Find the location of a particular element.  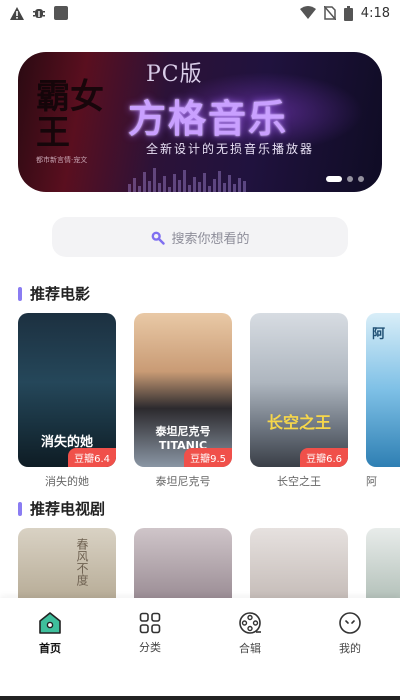

movie-card: 长空之王 豆瓣6.6 长空之王 is located at coordinates (299, 401).